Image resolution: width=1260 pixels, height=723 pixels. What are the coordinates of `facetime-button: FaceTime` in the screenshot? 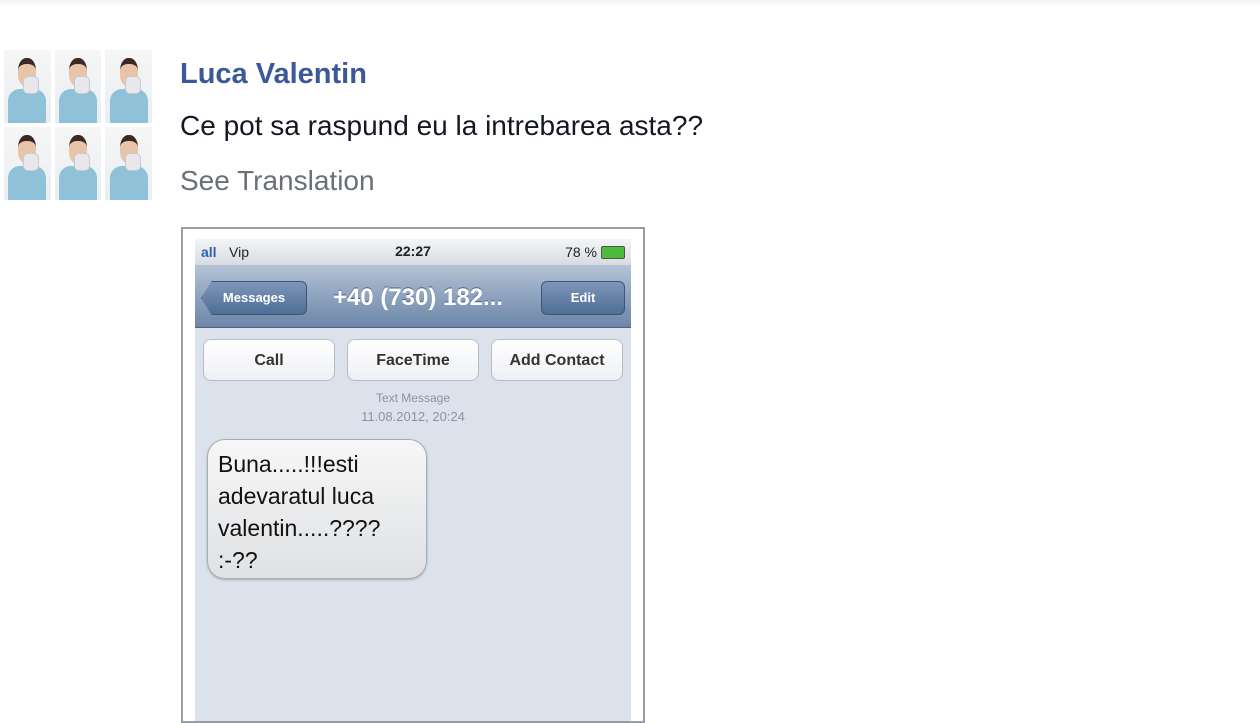 It's located at (413, 360).